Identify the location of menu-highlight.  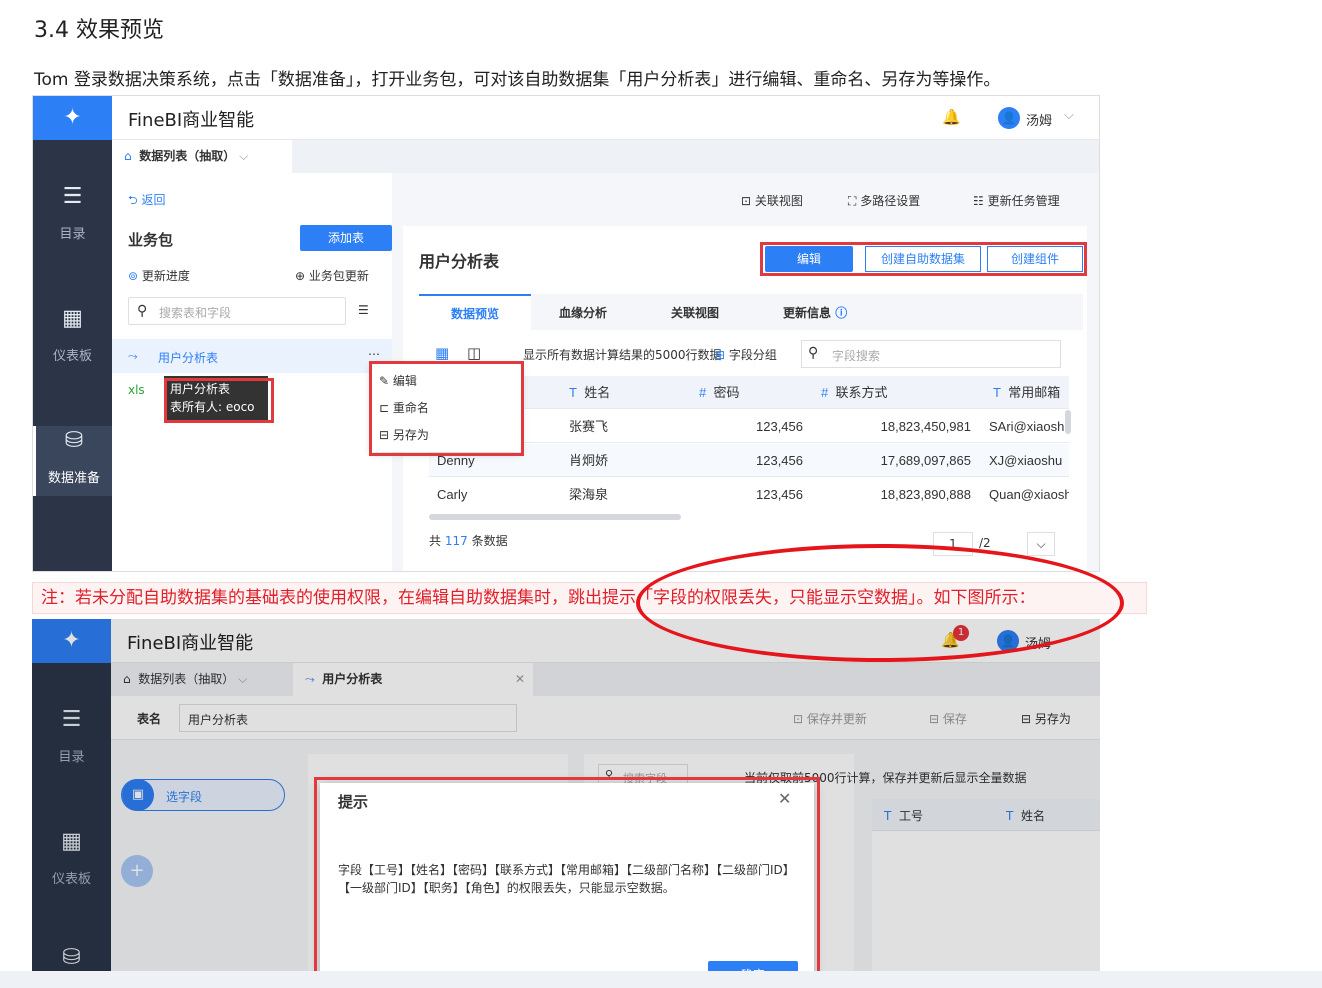
(446, 408).